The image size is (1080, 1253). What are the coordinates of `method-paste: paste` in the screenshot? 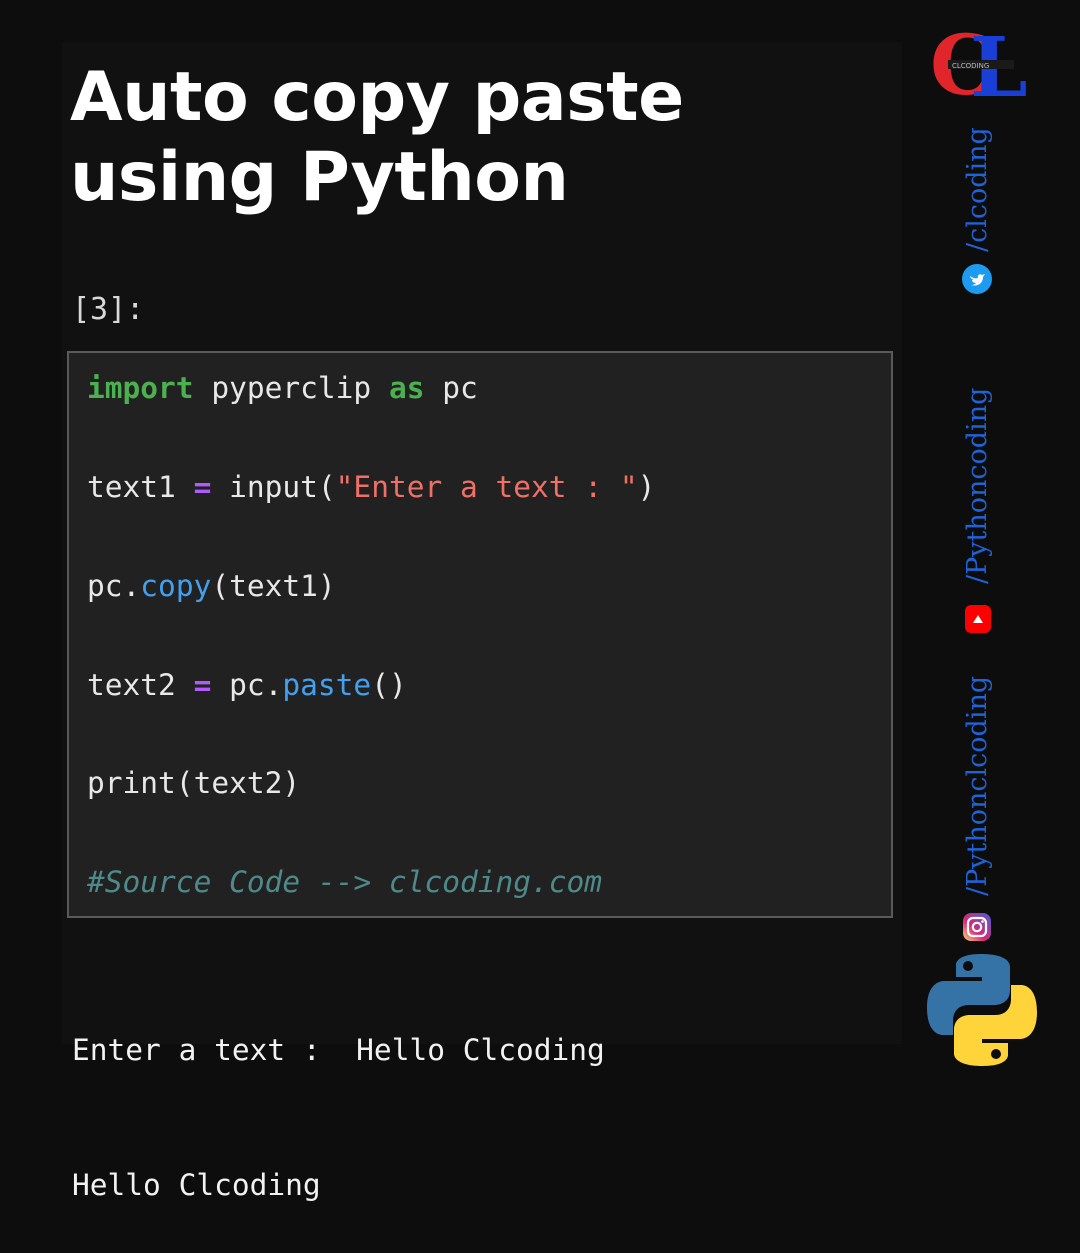 It's located at (327, 685).